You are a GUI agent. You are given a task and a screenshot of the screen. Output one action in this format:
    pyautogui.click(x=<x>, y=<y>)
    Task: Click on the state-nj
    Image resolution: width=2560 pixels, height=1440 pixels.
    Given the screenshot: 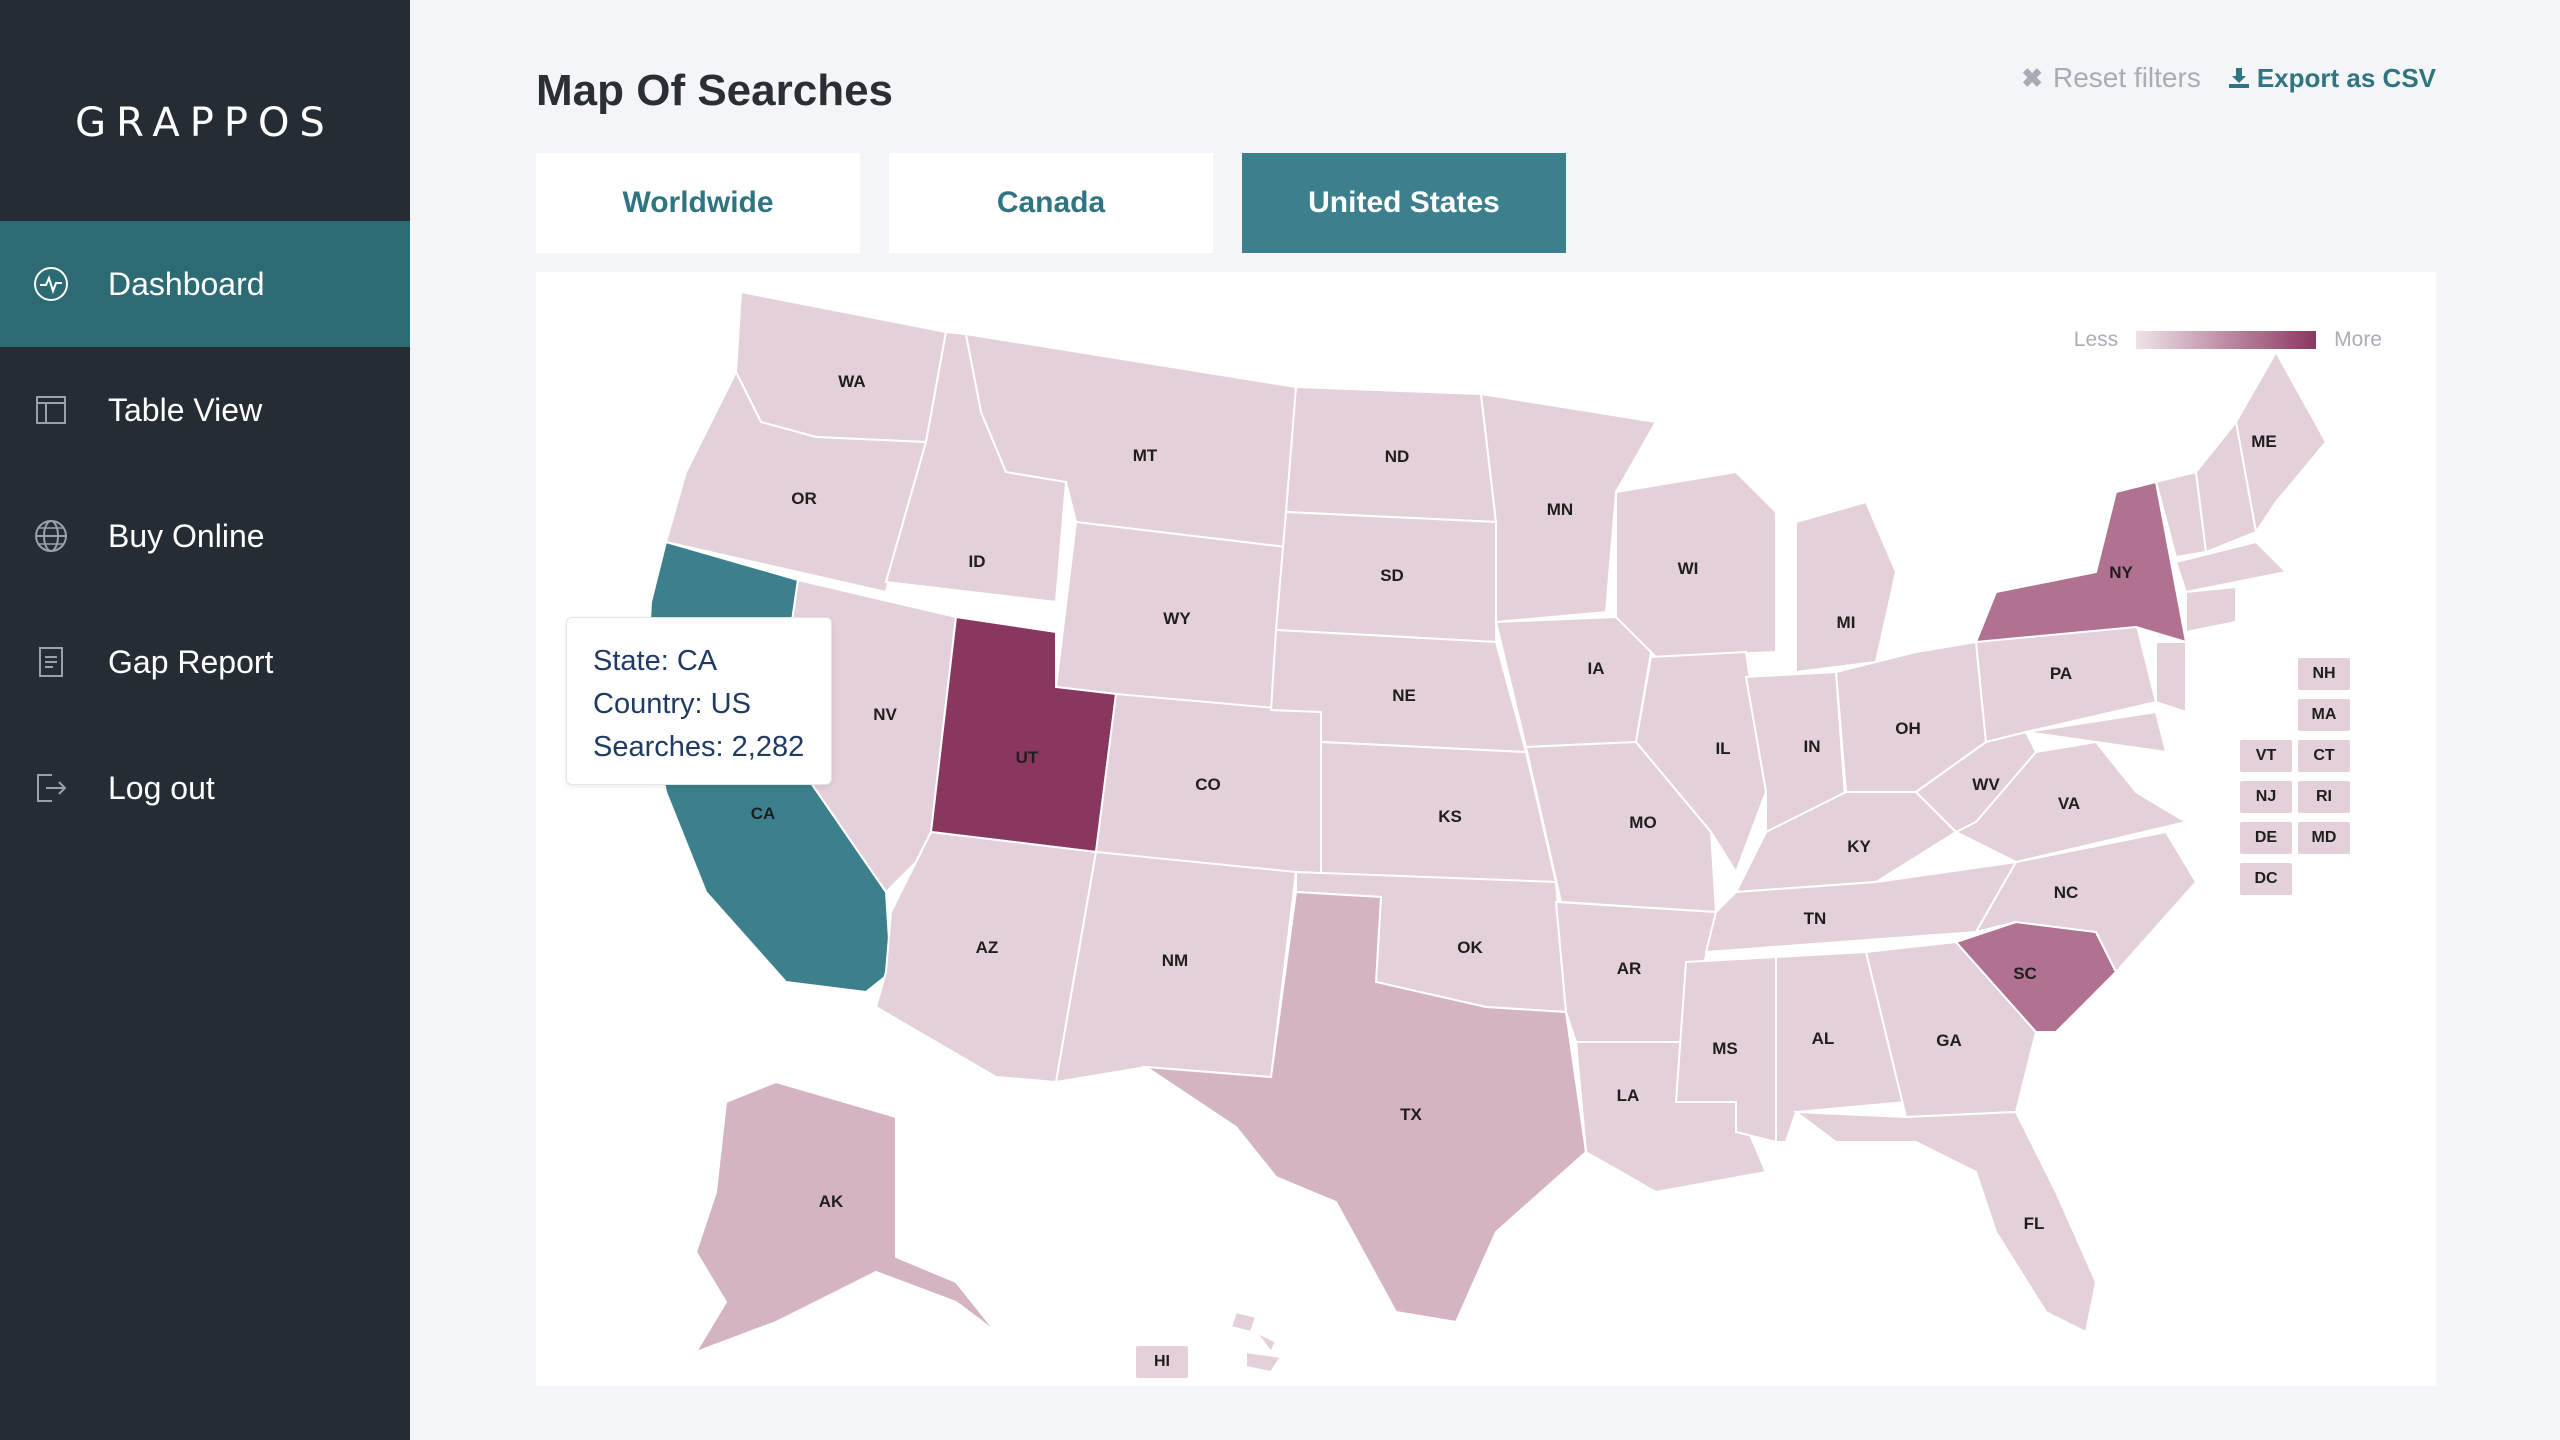 What is the action you would take?
    pyautogui.click(x=2171, y=677)
    